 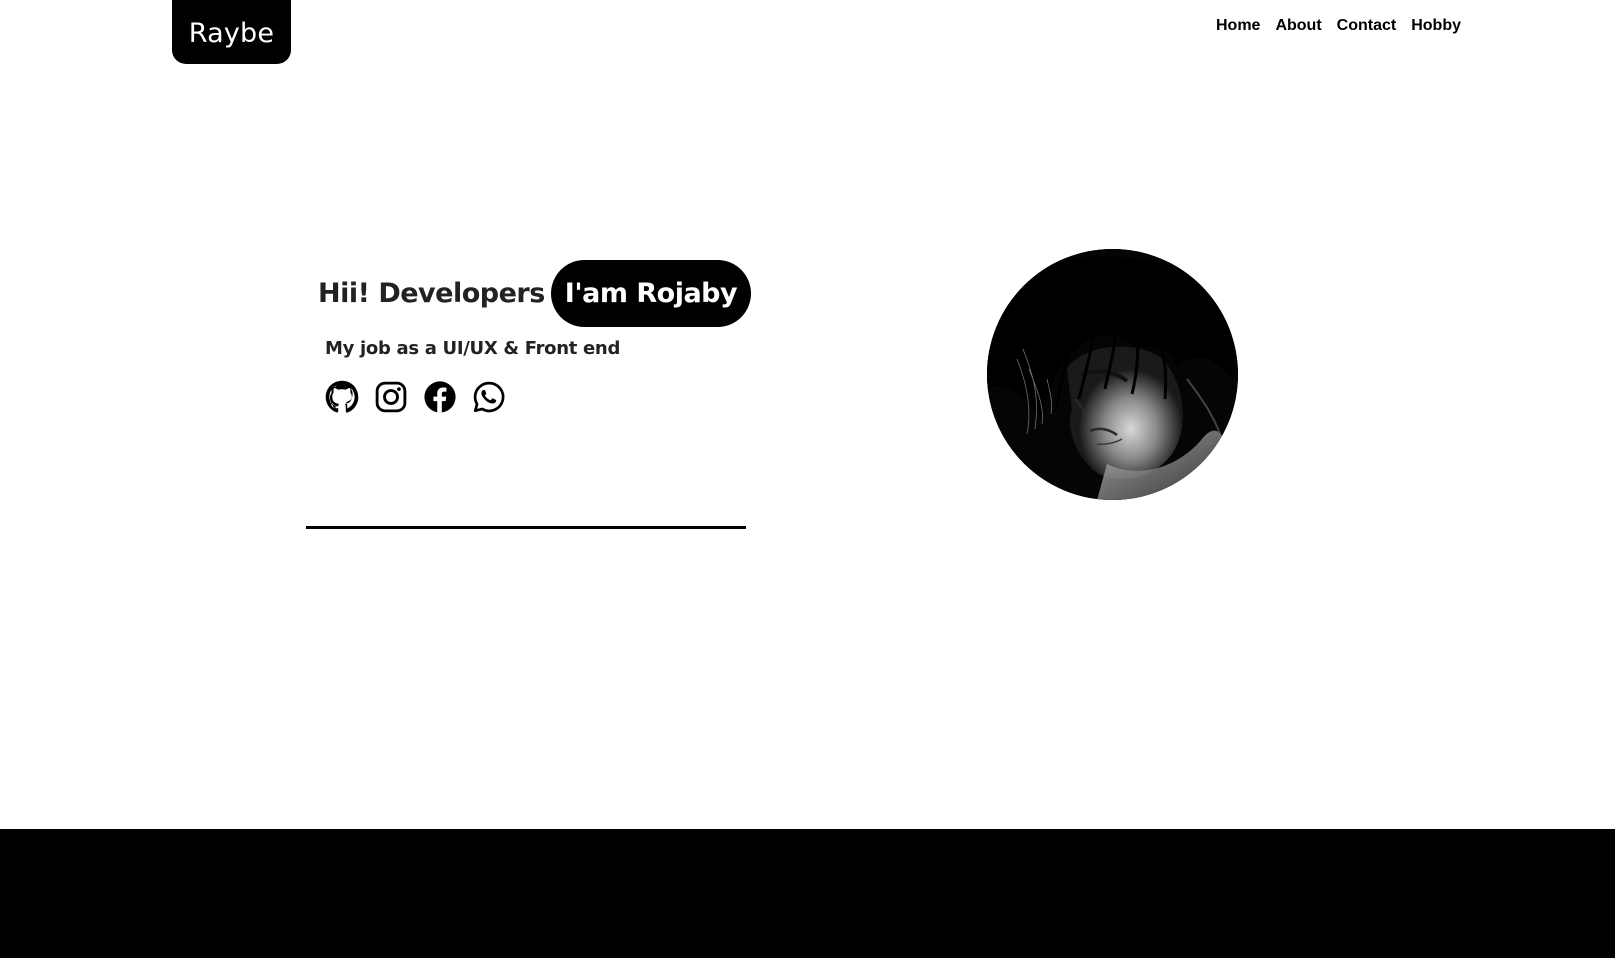 I want to click on nav-contact: Contact, so click(x=1367, y=26).